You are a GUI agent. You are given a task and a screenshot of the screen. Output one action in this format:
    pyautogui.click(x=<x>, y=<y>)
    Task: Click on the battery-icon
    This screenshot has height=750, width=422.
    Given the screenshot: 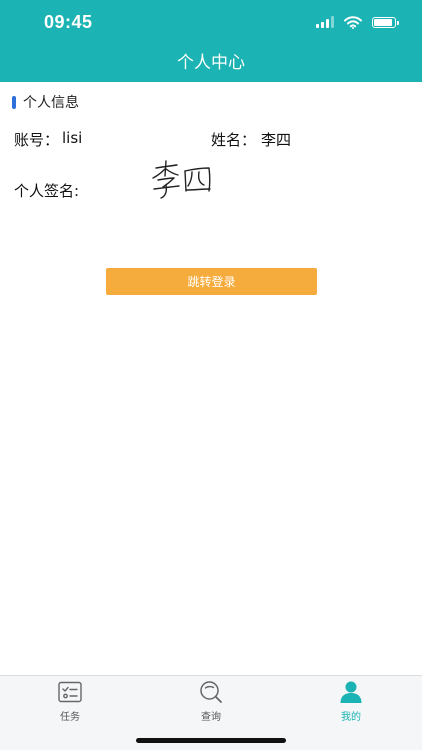 What is the action you would take?
    pyautogui.click(x=385, y=22)
    